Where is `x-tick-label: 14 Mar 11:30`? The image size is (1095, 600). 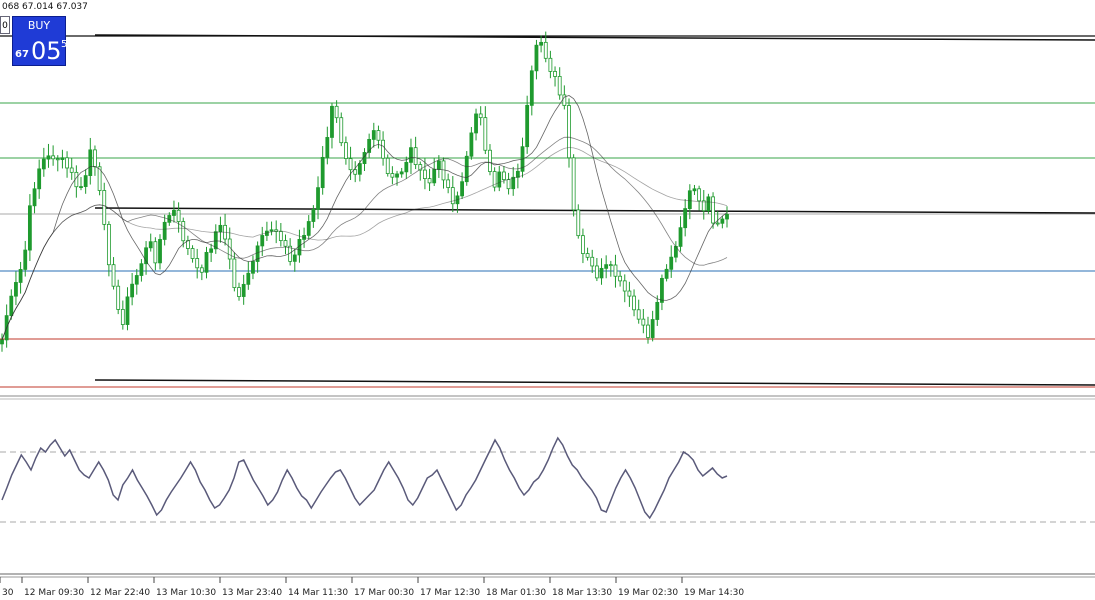 x-tick-label: 14 Mar 11:30 is located at coordinates (318, 593).